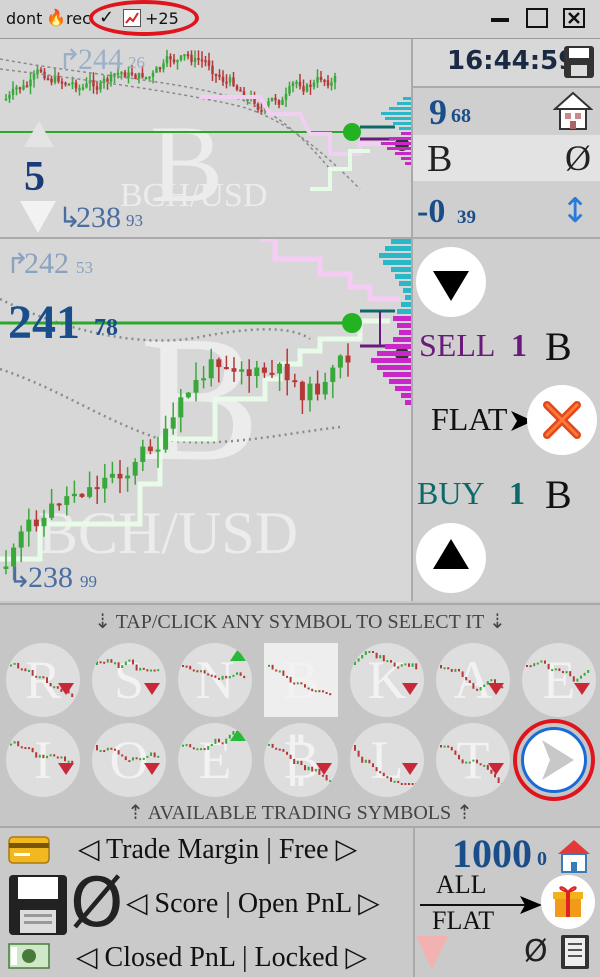  What do you see at coordinates (451, 282) in the screenshot?
I see `sell-arrow-button` at bounding box center [451, 282].